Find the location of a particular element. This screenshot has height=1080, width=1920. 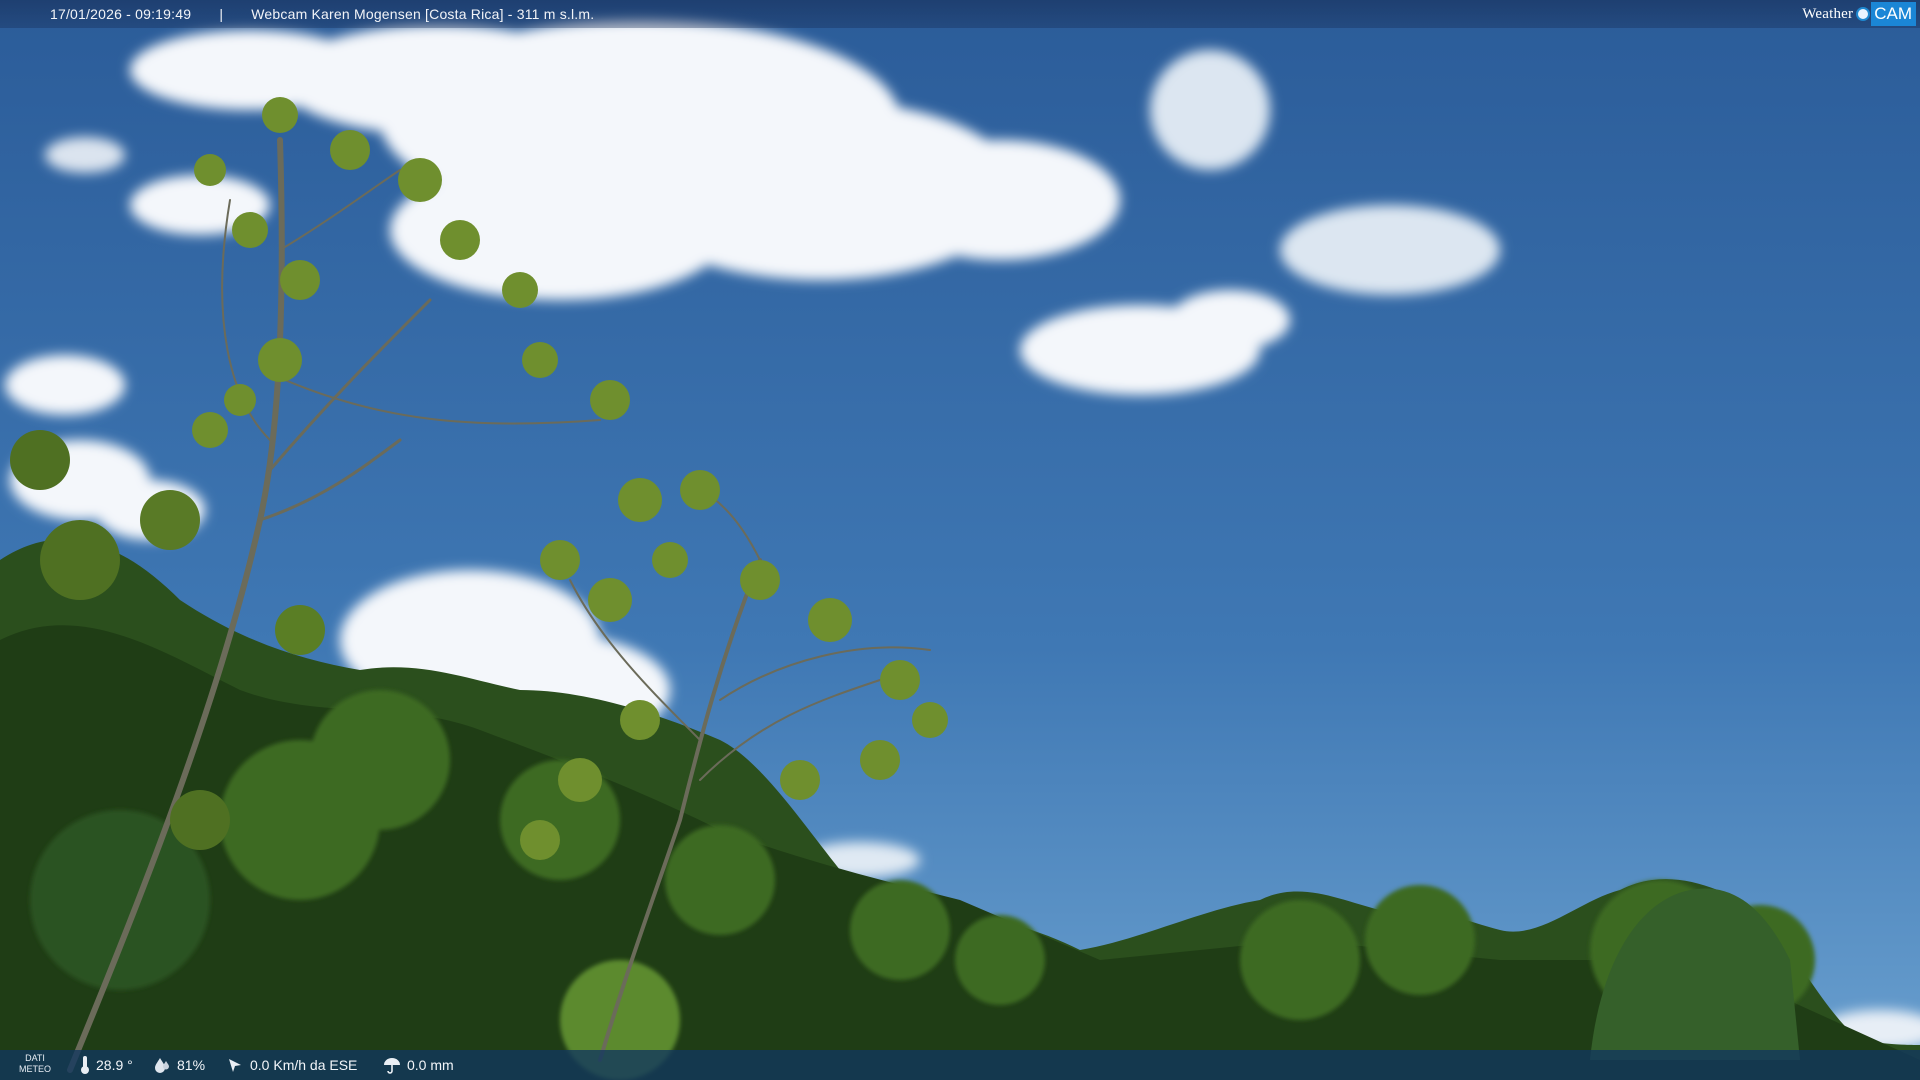

logo-dot-icon is located at coordinates (1863, 14).